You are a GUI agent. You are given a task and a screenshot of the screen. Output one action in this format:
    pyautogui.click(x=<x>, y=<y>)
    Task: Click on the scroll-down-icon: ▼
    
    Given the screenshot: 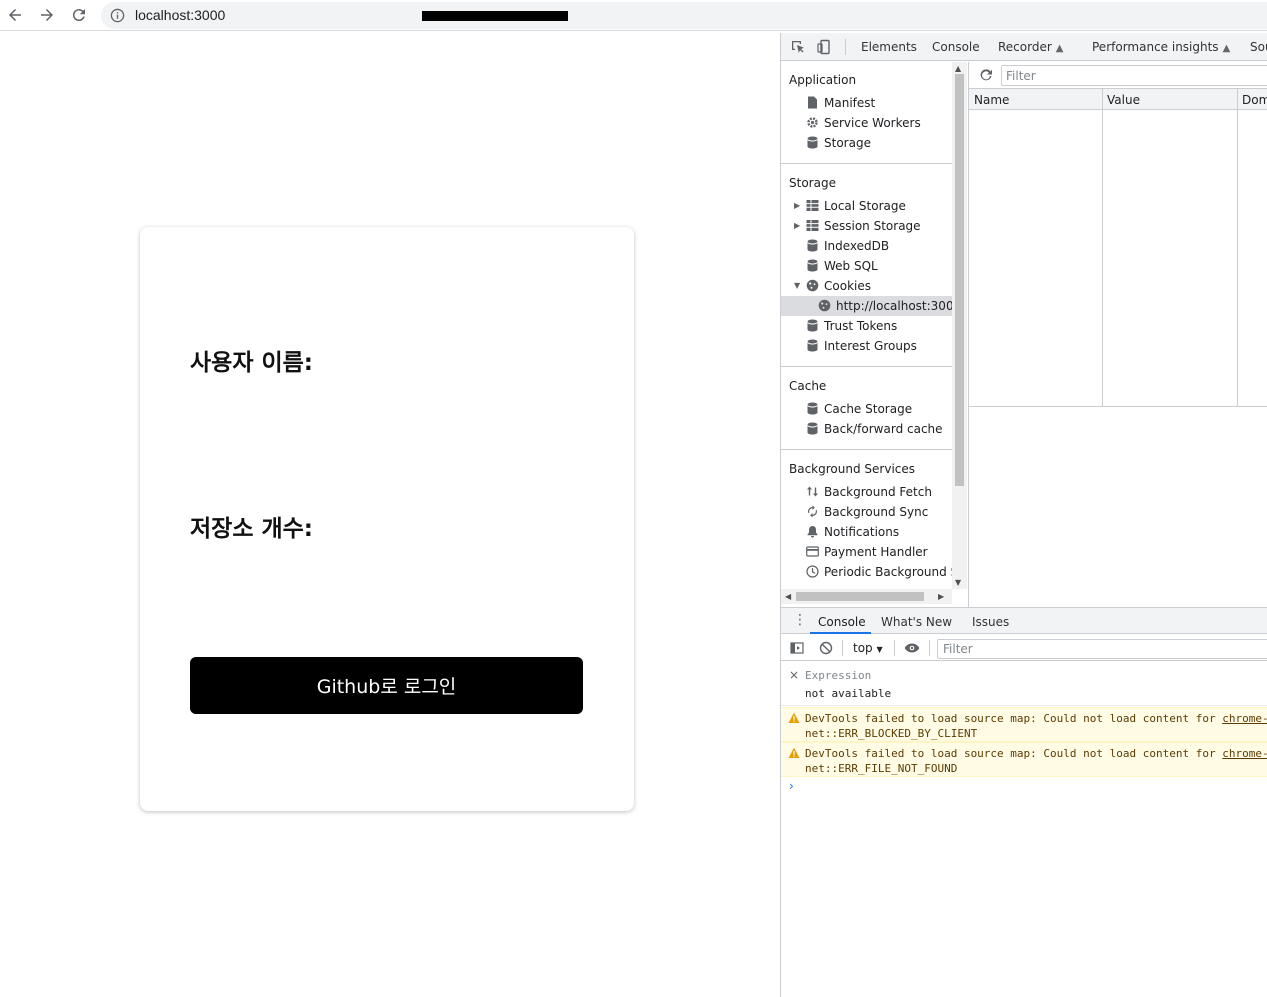 What is the action you would take?
    pyautogui.click(x=958, y=582)
    